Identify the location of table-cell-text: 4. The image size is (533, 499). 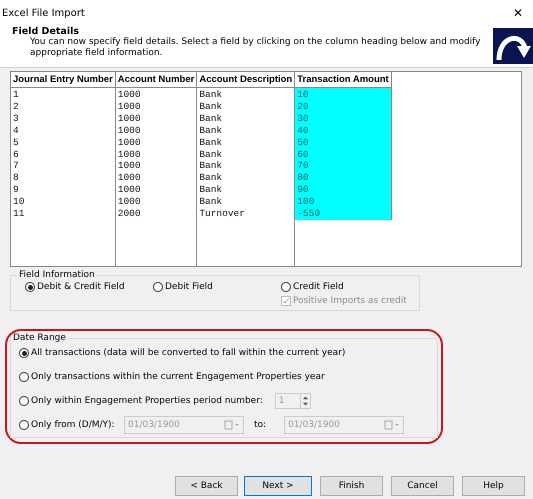
(16, 130).